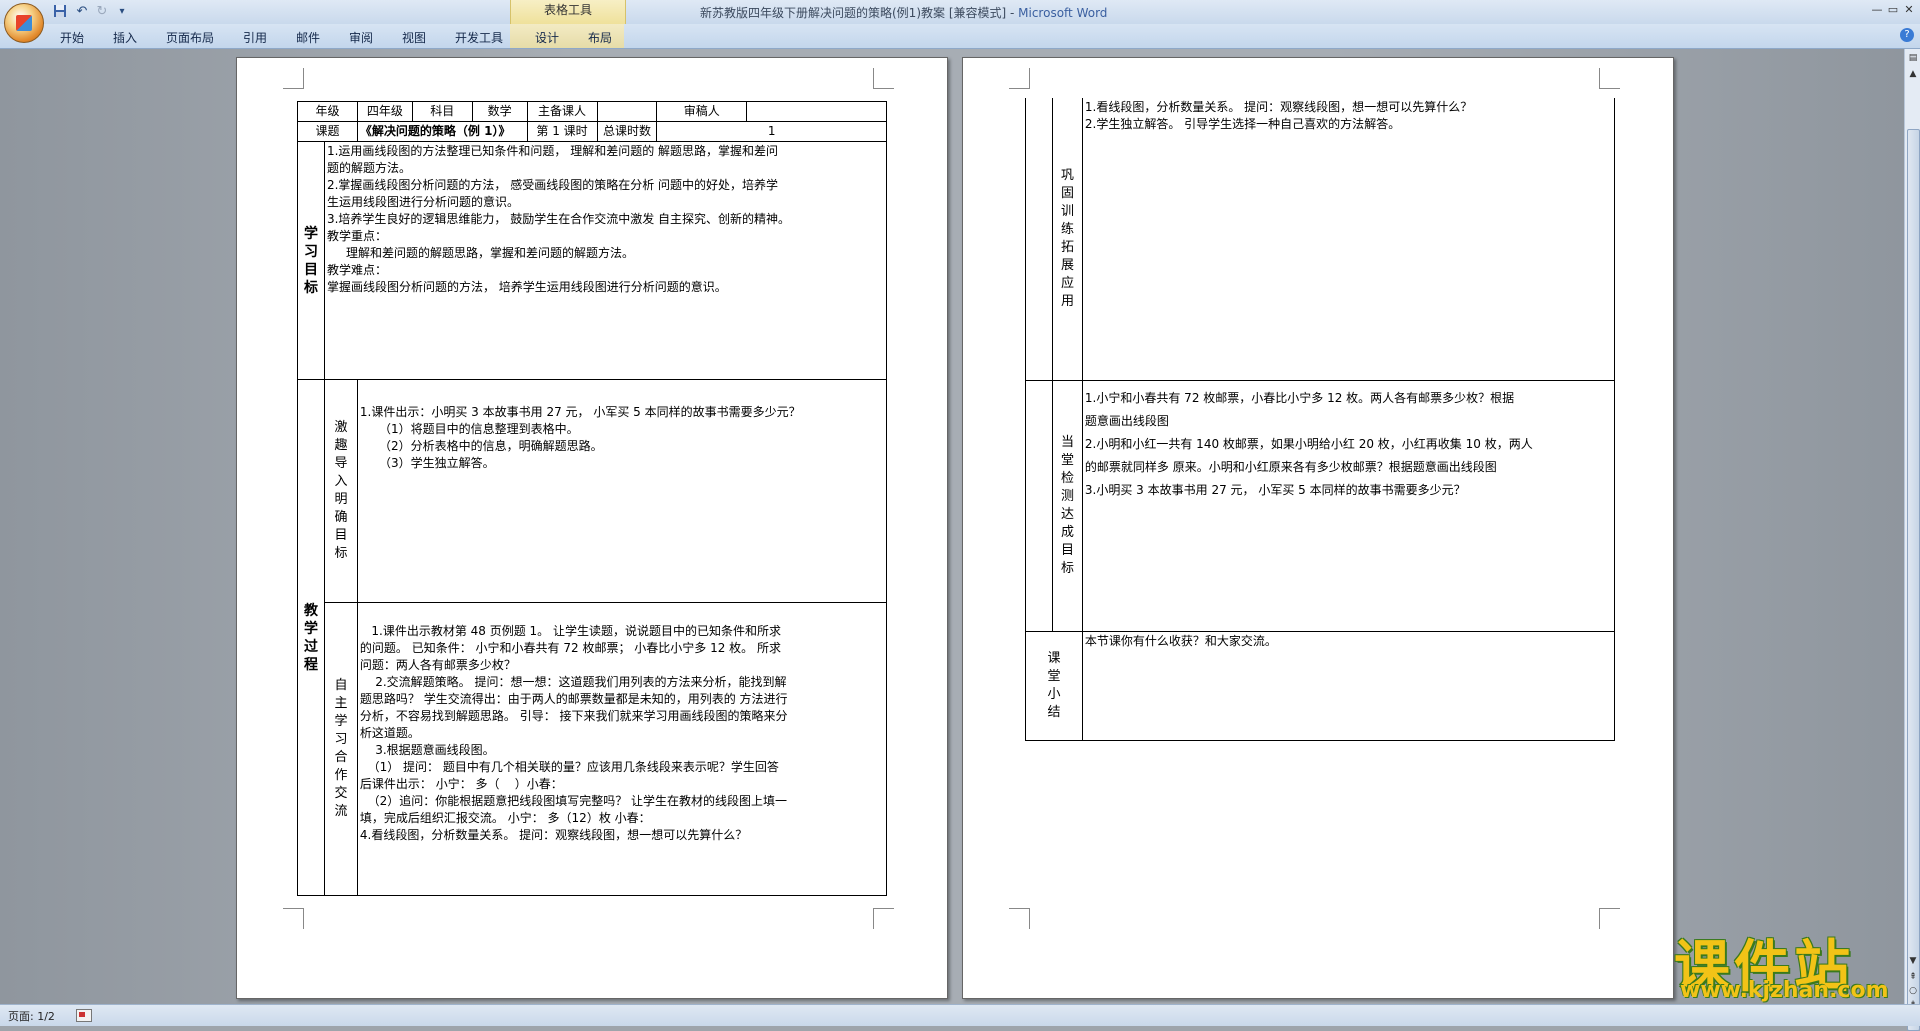 The image size is (1920, 1031). What do you see at coordinates (1913, 74) in the screenshot?
I see `scroll-up-icon: ▲` at bounding box center [1913, 74].